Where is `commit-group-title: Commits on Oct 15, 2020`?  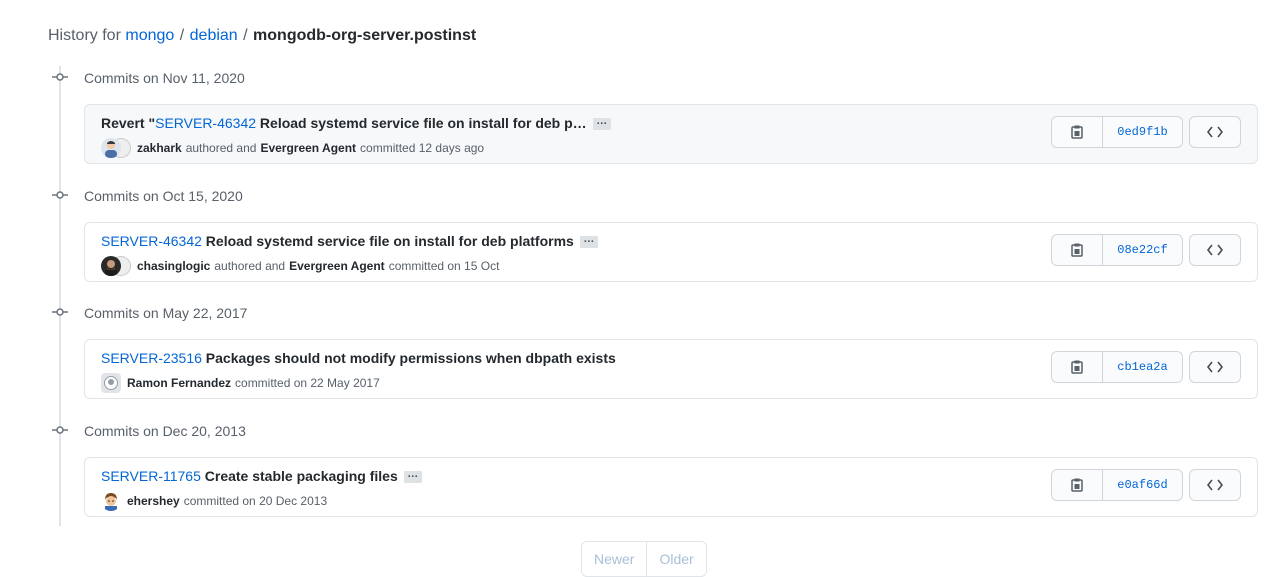 commit-group-title: Commits on Oct 15, 2020 is located at coordinates (163, 196).